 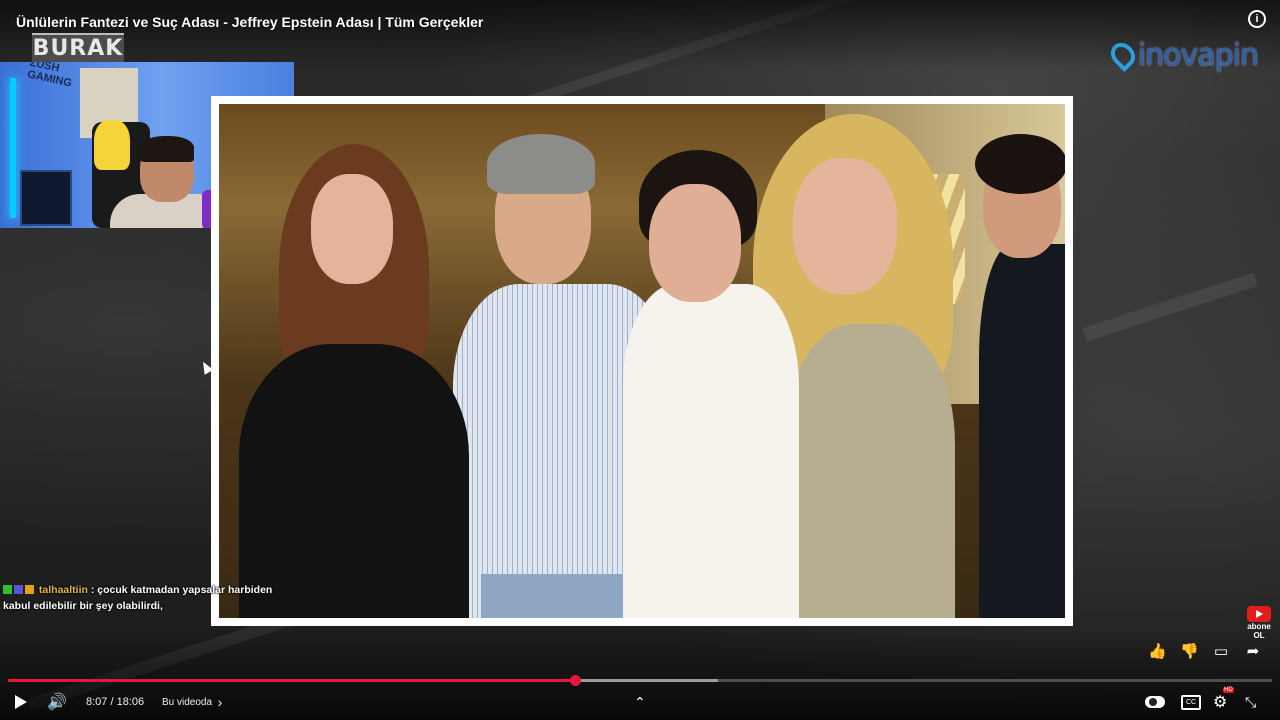 What do you see at coordinates (1250, 702) in the screenshot?
I see `exit-fullscreen-icon: ⤡` at bounding box center [1250, 702].